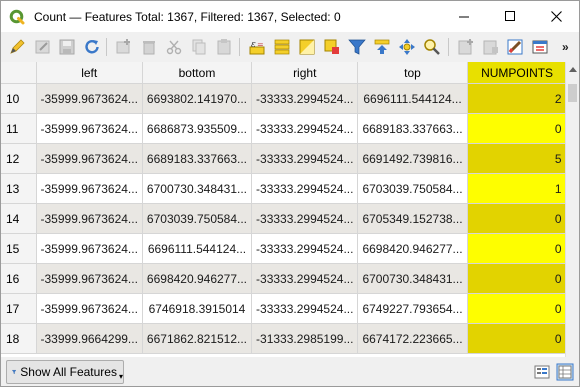 Image resolution: width=580 pixels, height=387 pixels. Describe the element at coordinates (89, 73) in the screenshot. I see `column-header-left: left` at that location.